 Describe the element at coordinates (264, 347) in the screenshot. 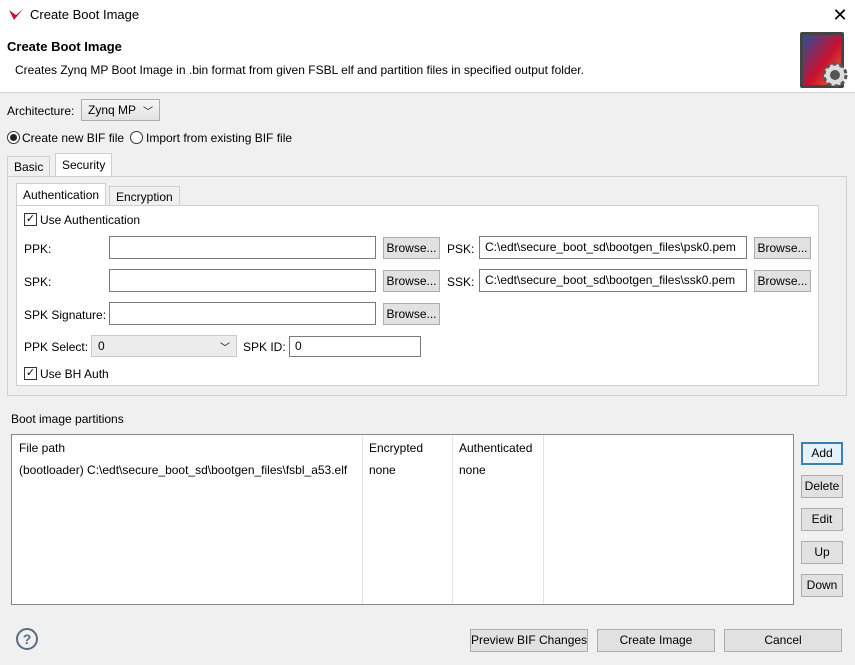

I see `spk-id-label: SPK ID:` at that location.